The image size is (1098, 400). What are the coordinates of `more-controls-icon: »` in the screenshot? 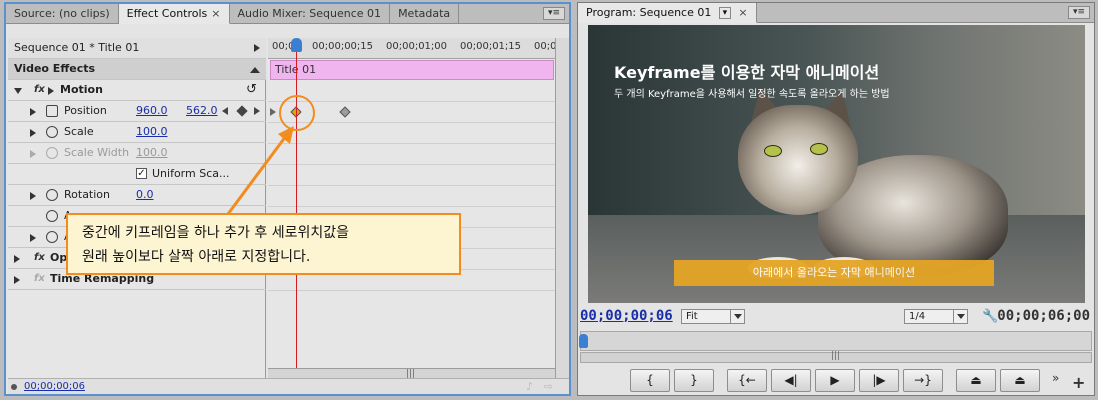 It's located at (1055, 378).